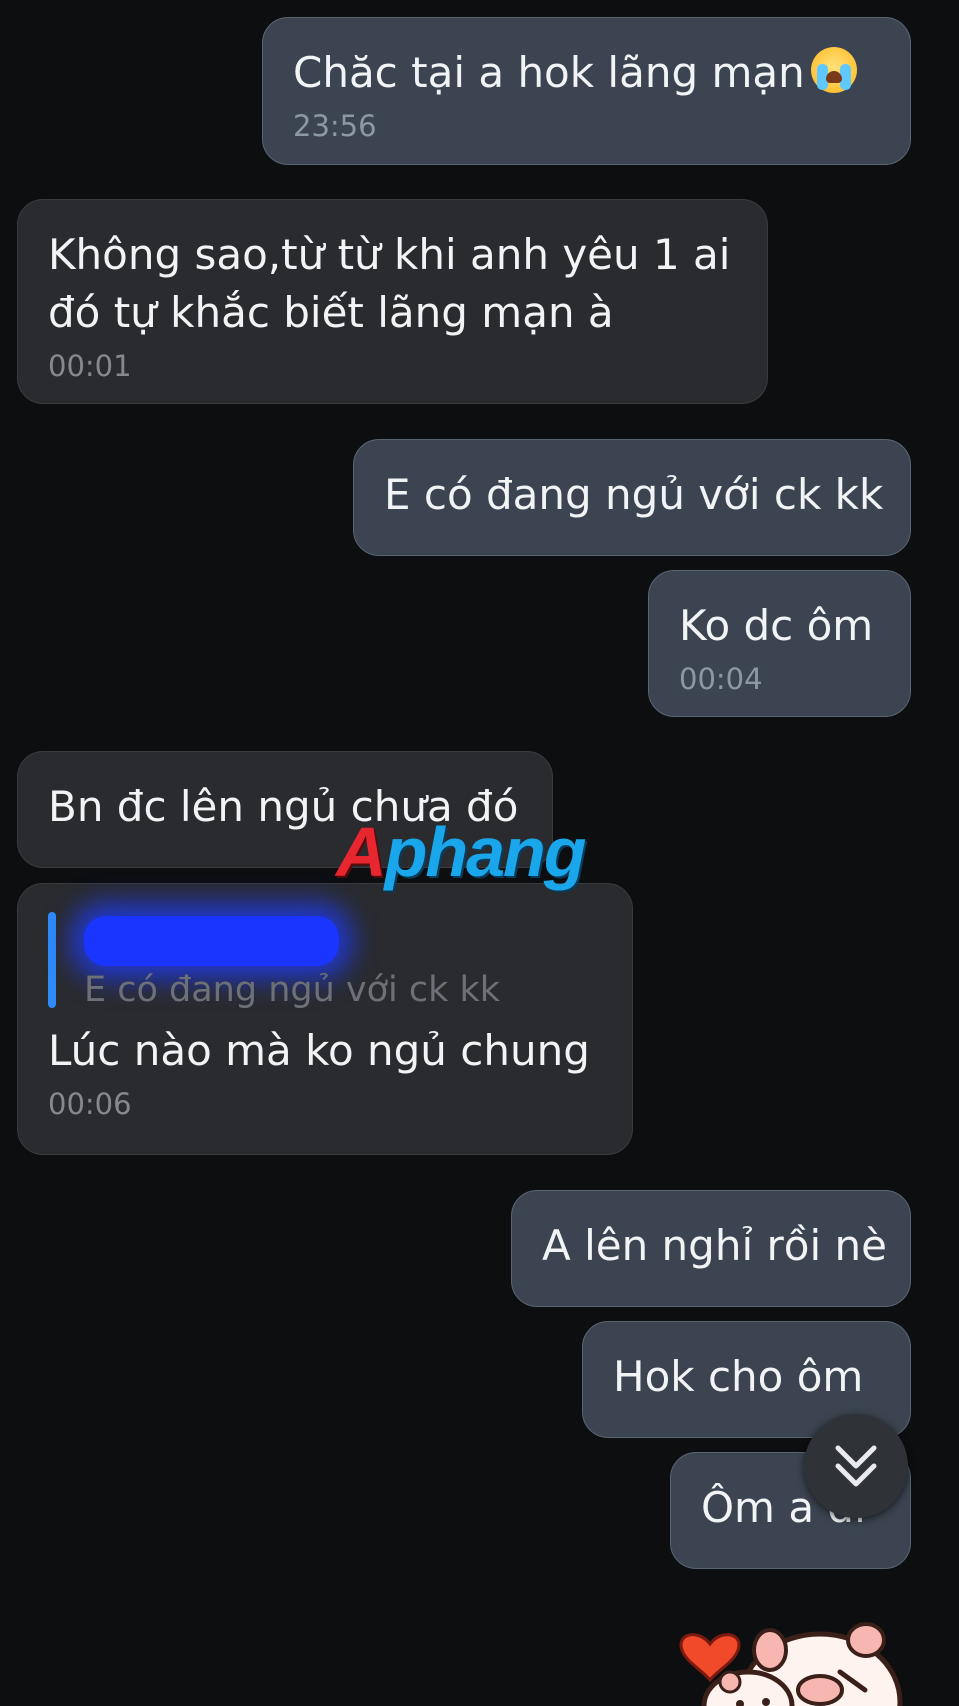  I want to click on message-bubble-outgoing: Chăc tại a hok lãng mạn 23:56, so click(586, 91).